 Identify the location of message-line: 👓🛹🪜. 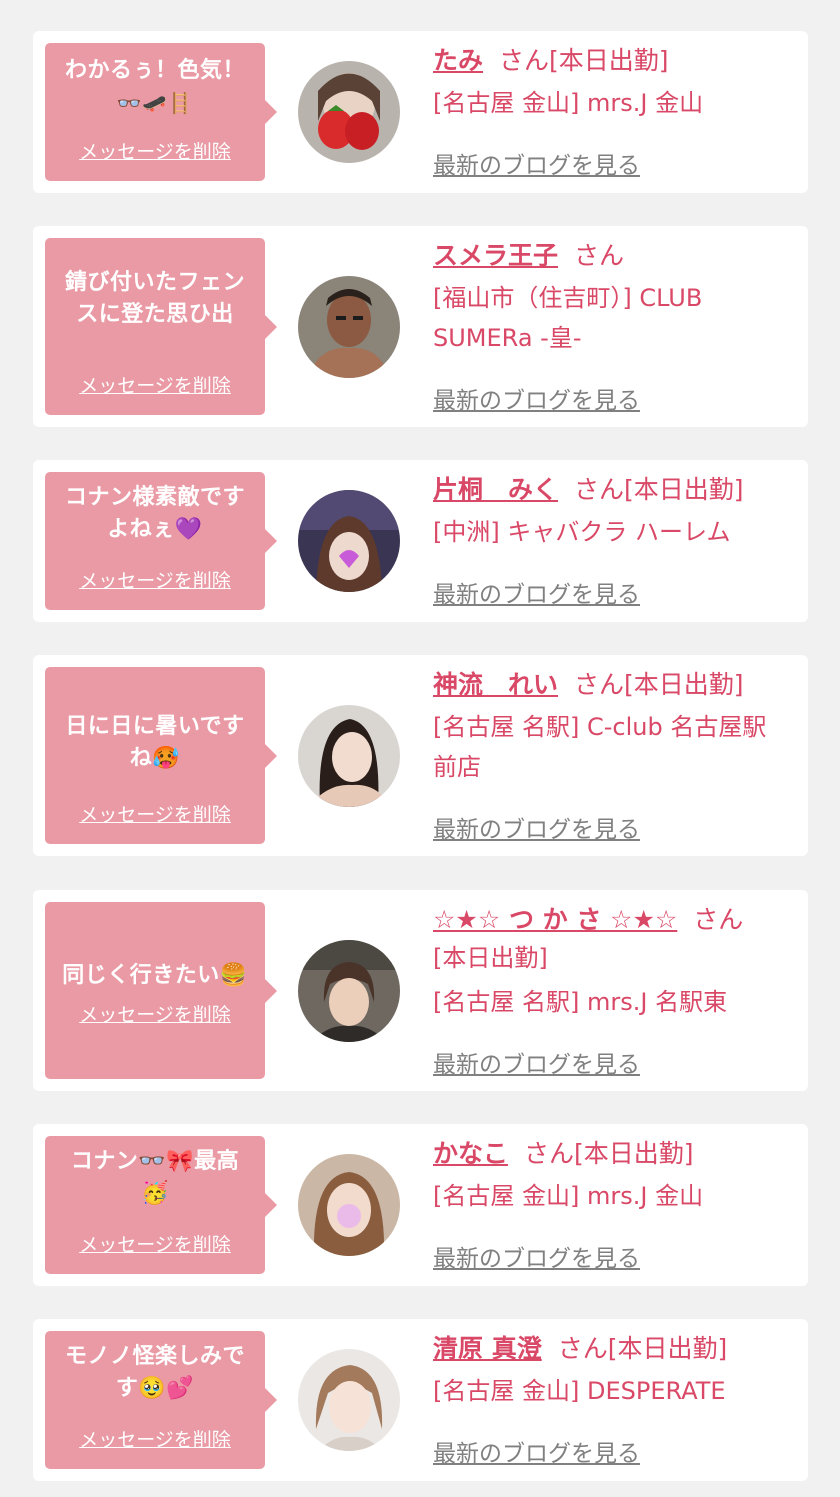
(155, 103).